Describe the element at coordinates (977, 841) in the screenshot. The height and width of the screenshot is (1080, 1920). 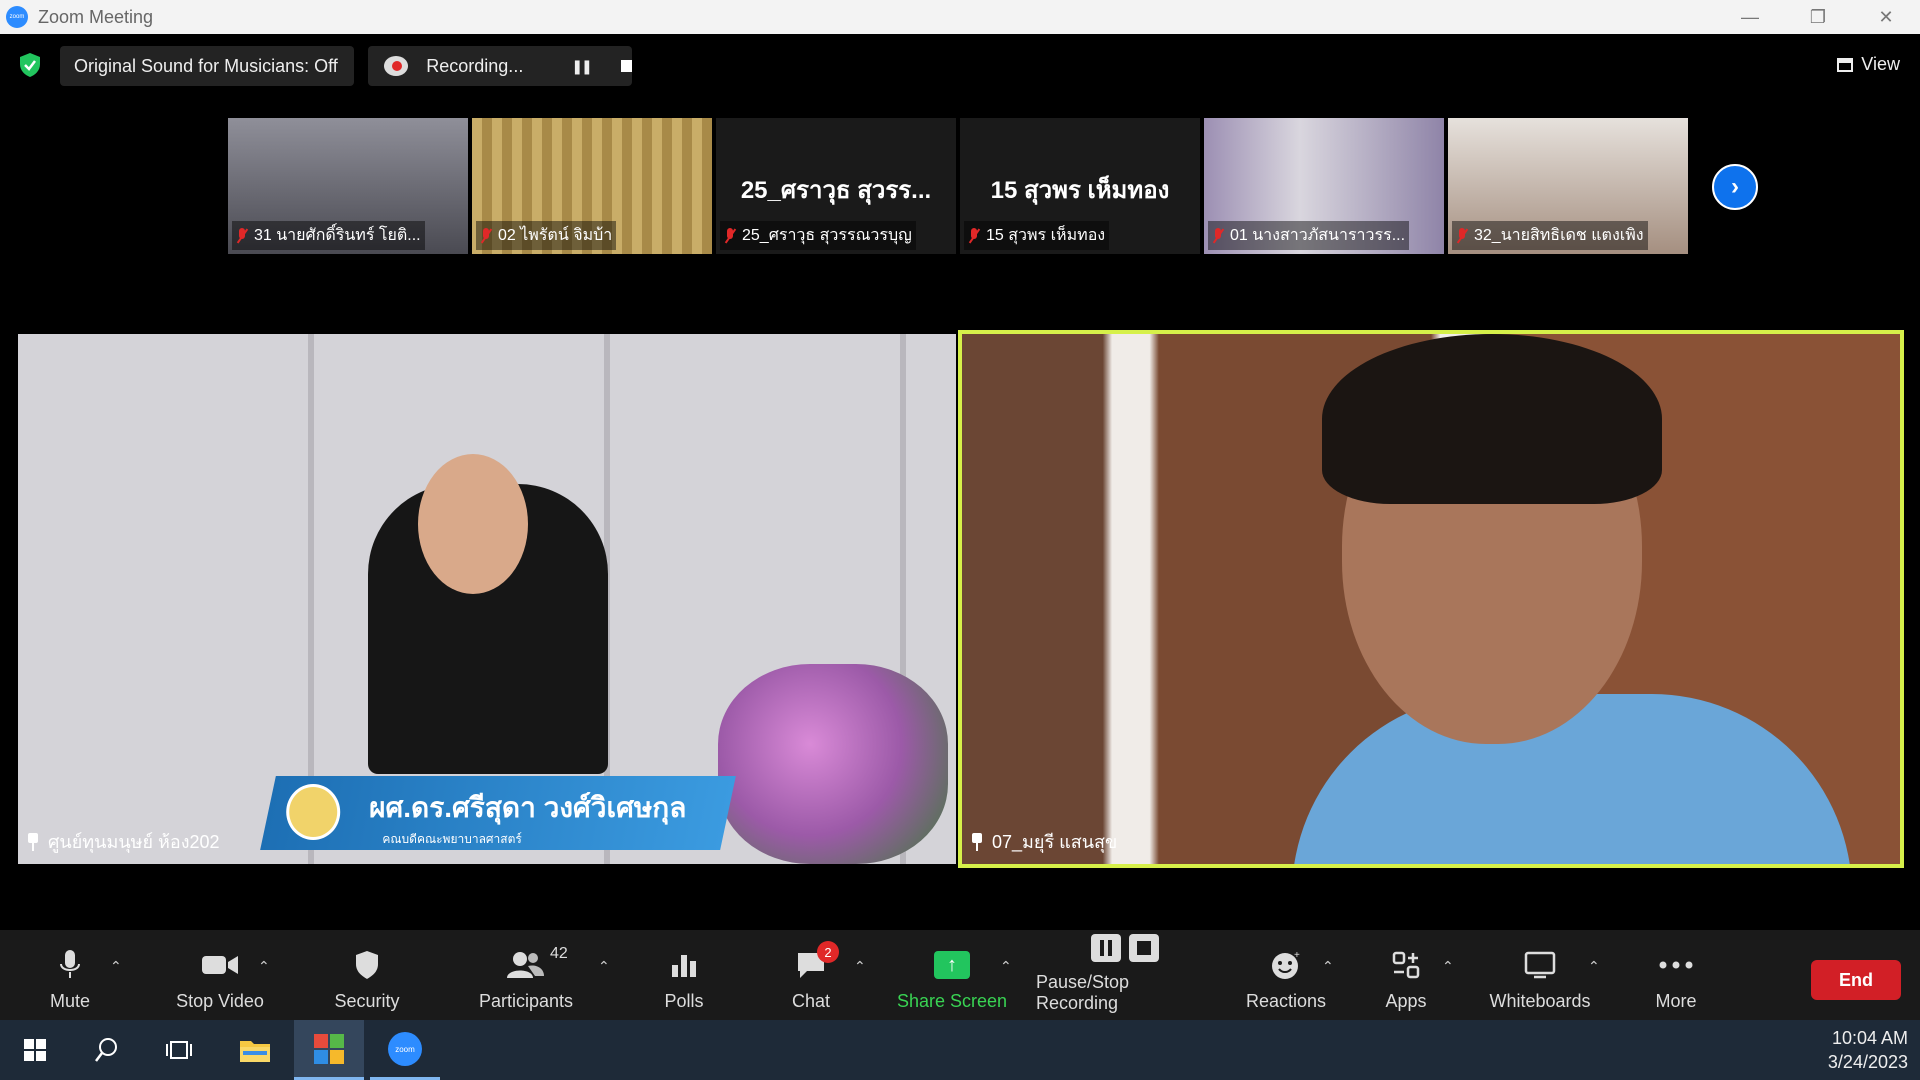
I see `pin-icon` at that location.